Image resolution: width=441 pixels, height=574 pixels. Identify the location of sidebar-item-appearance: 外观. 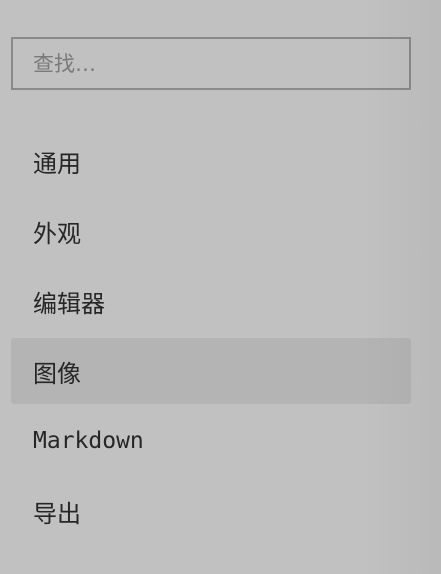
(211, 231).